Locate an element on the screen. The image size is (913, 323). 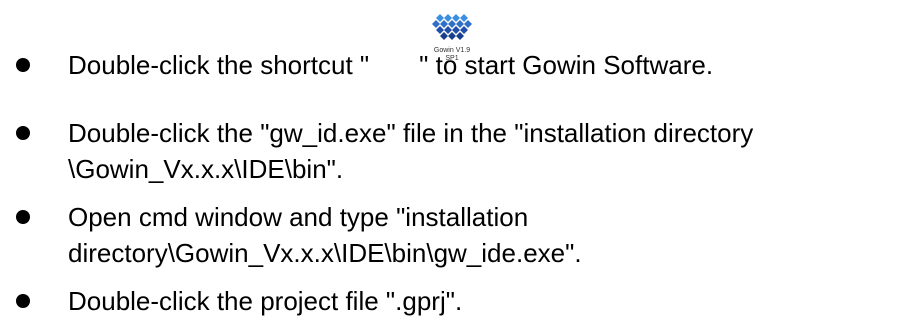
list-item-line: Double-click the project file ".gprj". is located at coordinates (265, 301).